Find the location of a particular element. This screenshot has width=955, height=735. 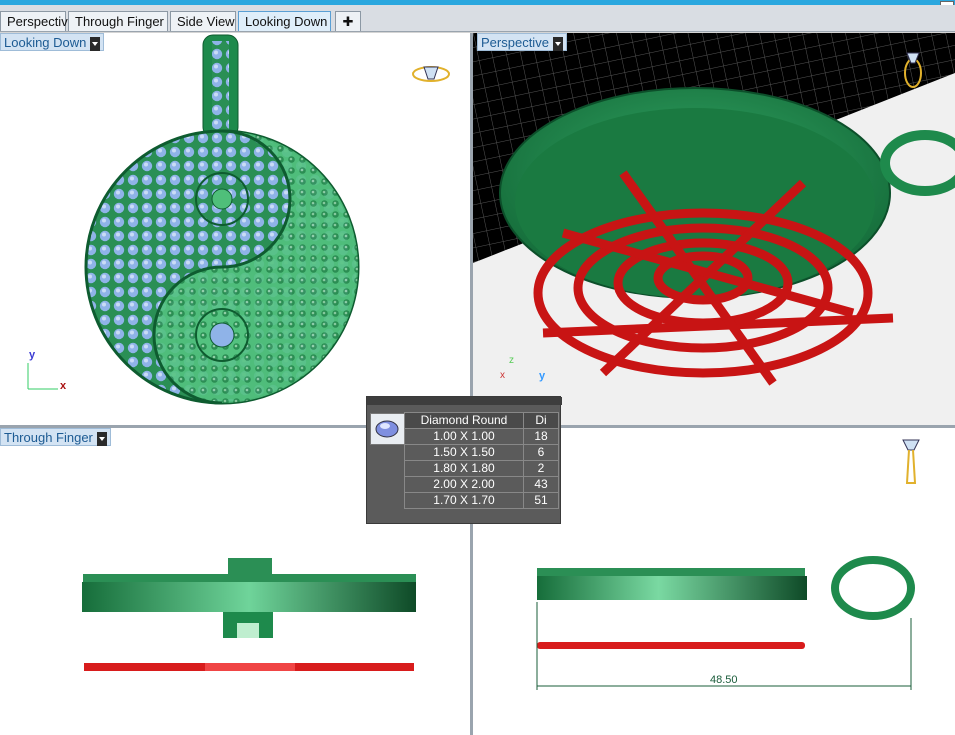

table-row: 1.70 X 1.70 51 is located at coordinates (481, 500).